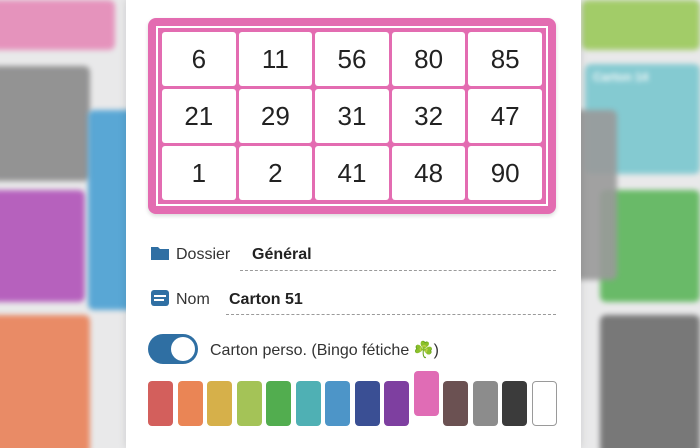 This screenshot has width=700, height=448. What do you see at coordinates (428, 116) in the screenshot?
I see `bingo-cell: 32` at bounding box center [428, 116].